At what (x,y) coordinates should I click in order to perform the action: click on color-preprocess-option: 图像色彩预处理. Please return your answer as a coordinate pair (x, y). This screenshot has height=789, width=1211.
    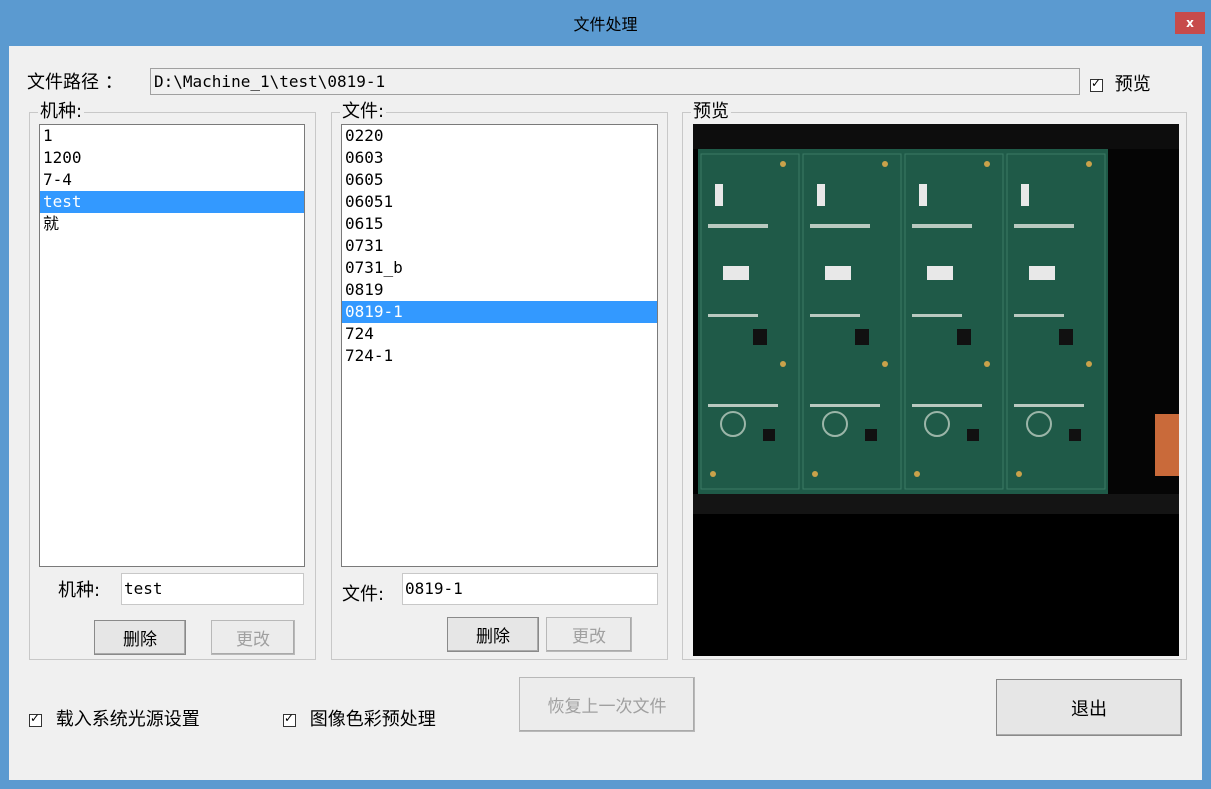
    Looking at the image, I should click on (359, 718).